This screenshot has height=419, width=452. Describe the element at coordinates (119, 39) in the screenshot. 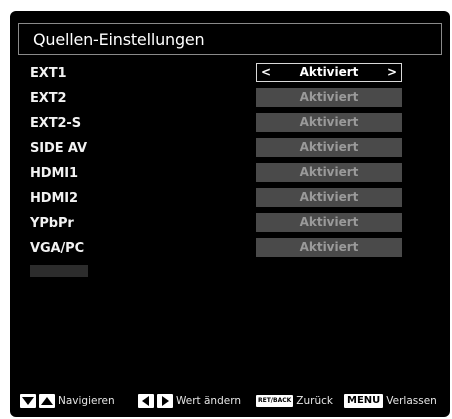

I see `menu-title: Quellen-Einstellungen` at that location.